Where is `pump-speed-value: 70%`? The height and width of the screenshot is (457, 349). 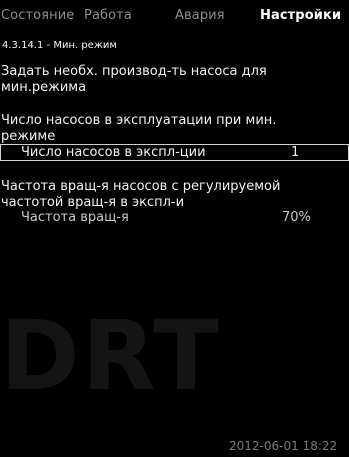 pump-speed-value: 70% is located at coordinates (296, 218).